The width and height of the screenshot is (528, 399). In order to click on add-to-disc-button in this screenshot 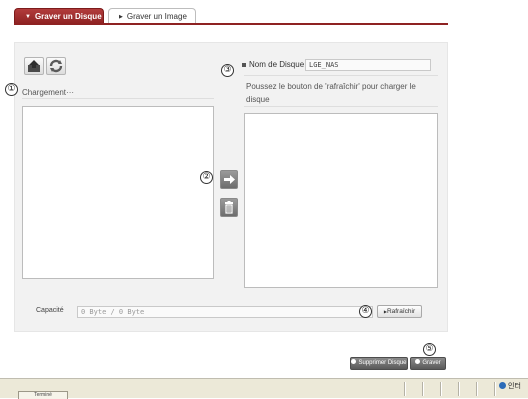, I will do `click(229, 179)`.